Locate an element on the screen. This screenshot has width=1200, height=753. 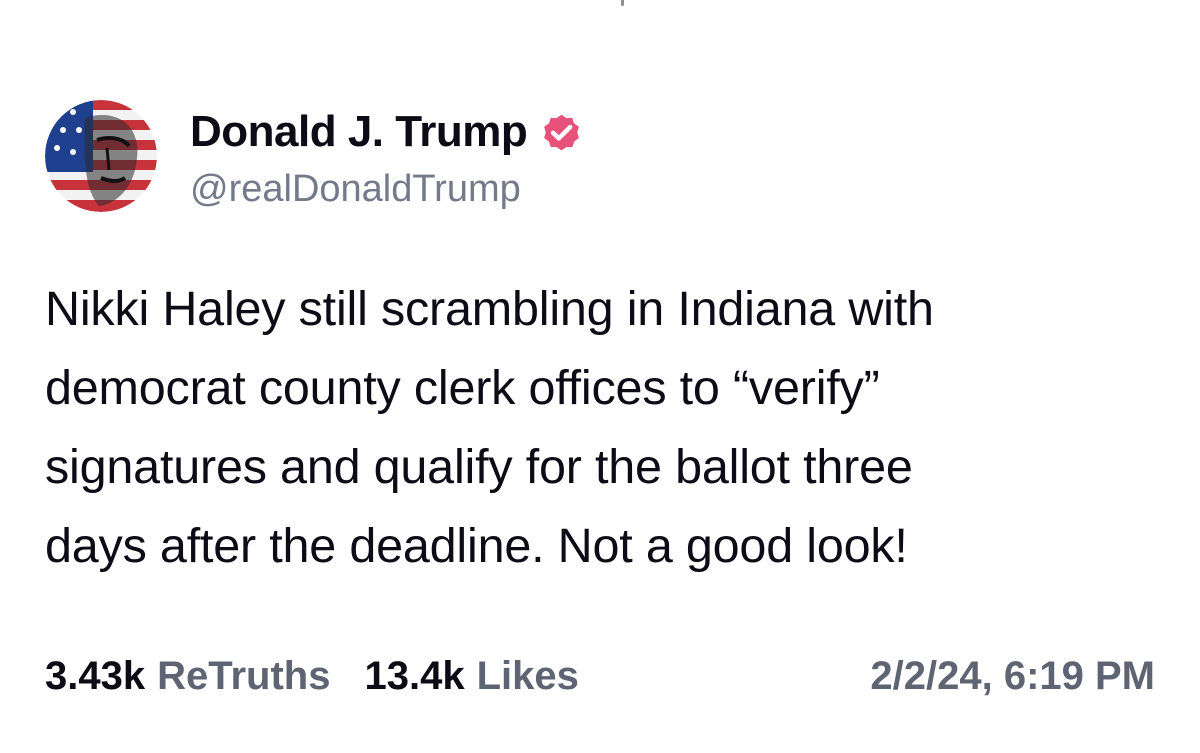
likes-count: 13.4k is located at coordinates (414, 675).